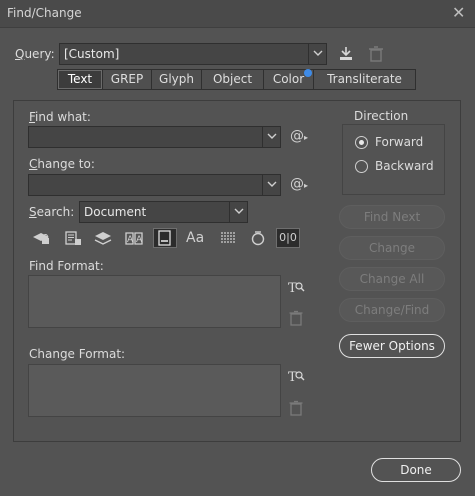  What do you see at coordinates (154, 137) in the screenshot?
I see `find-what-field` at bounding box center [154, 137].